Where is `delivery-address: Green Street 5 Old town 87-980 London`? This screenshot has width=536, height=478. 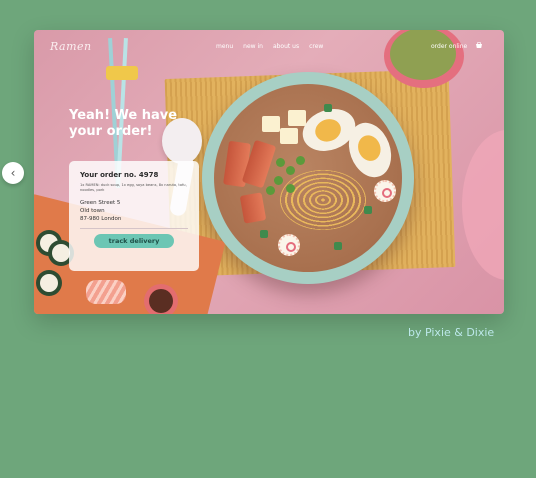
delivery-address: Green Street 5 Old town 87-980 London is located at coordinates (134, 211).